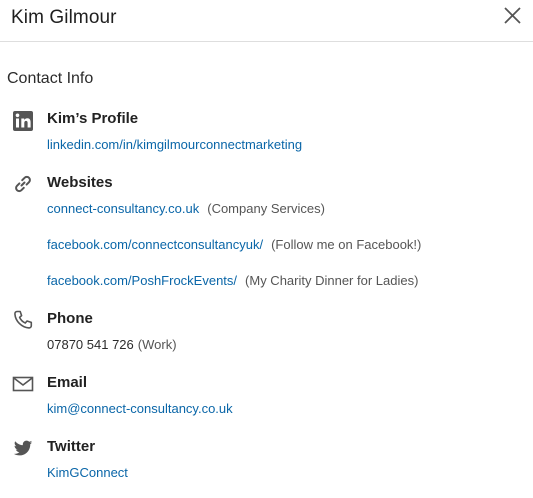 The height and width of the screenshot is (498, 533). I want to click on email-link: kim@connect-consultancy.co.uk, so click(140, 408).